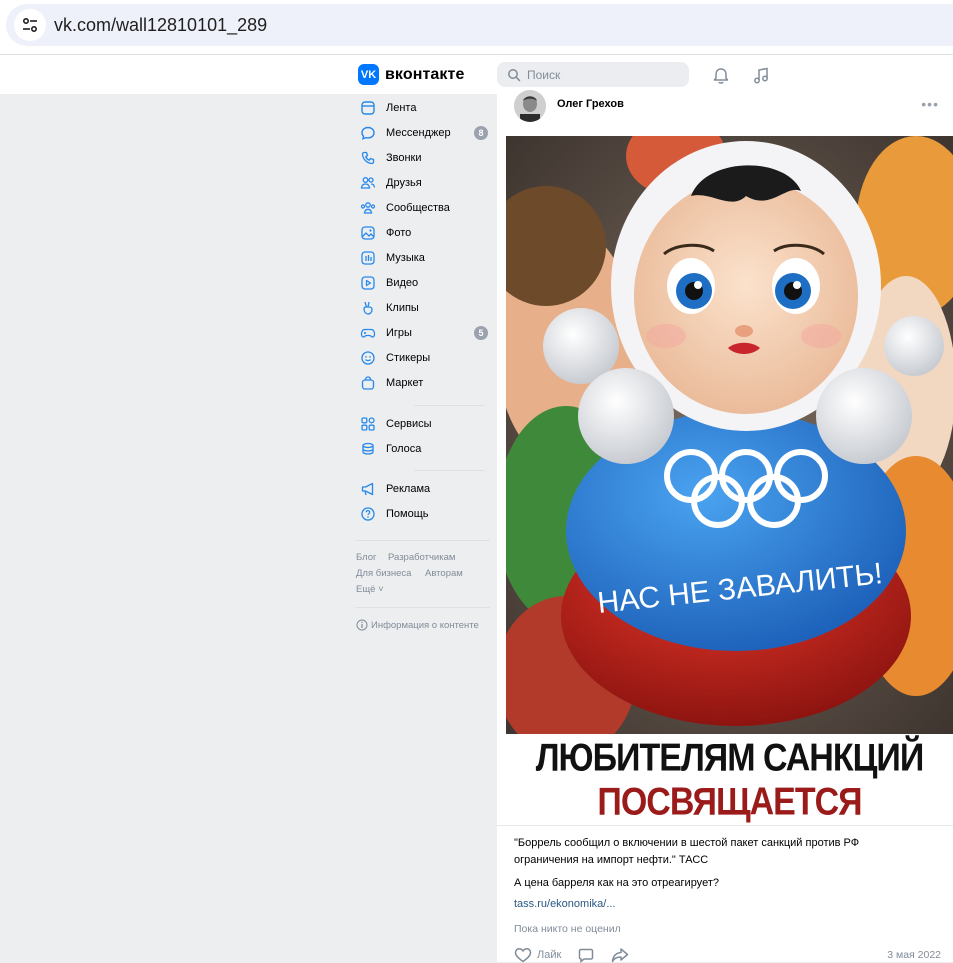  Describe the element at coordinates (549, 955) in the screenshot. I see `like-label: Лайк` at that location.